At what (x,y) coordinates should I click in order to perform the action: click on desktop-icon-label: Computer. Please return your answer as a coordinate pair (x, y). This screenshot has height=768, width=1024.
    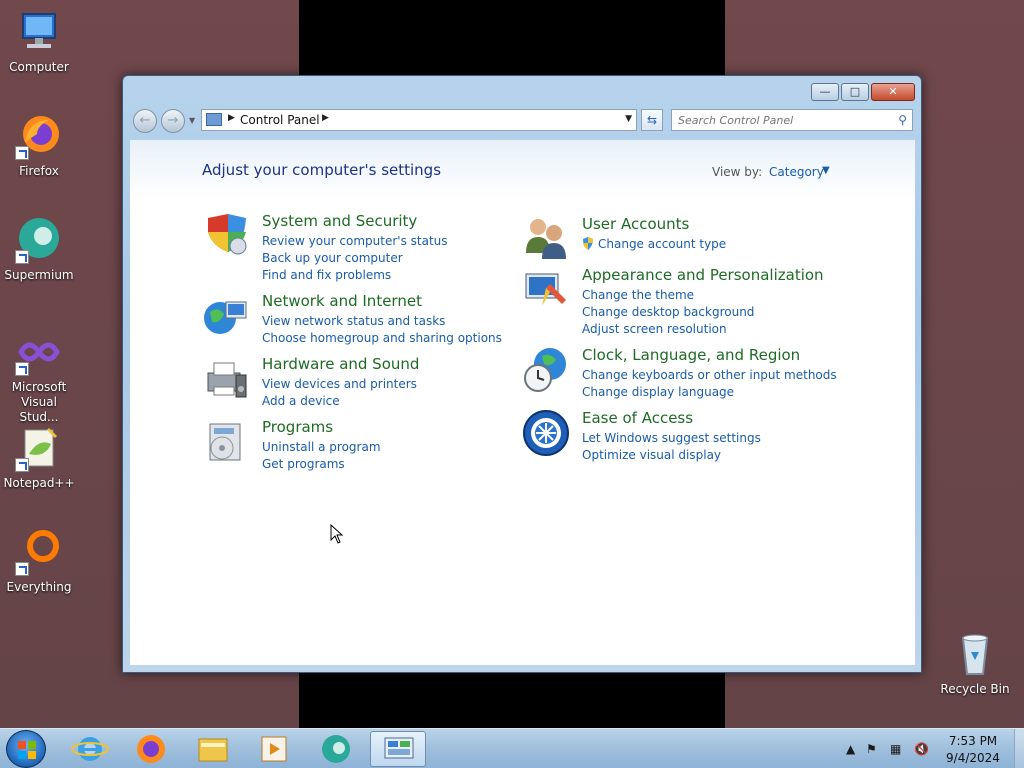
    Looking at the image, I should click on (39, 67).